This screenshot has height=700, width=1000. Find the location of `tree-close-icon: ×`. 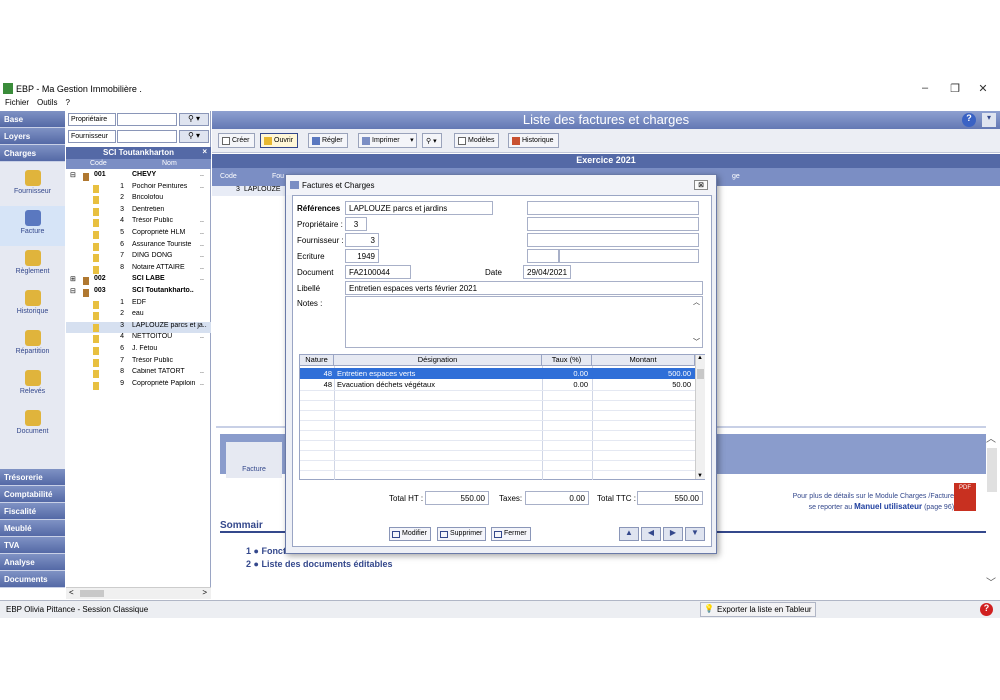

tree-close-icon: × is located at coordinates (204, 151).